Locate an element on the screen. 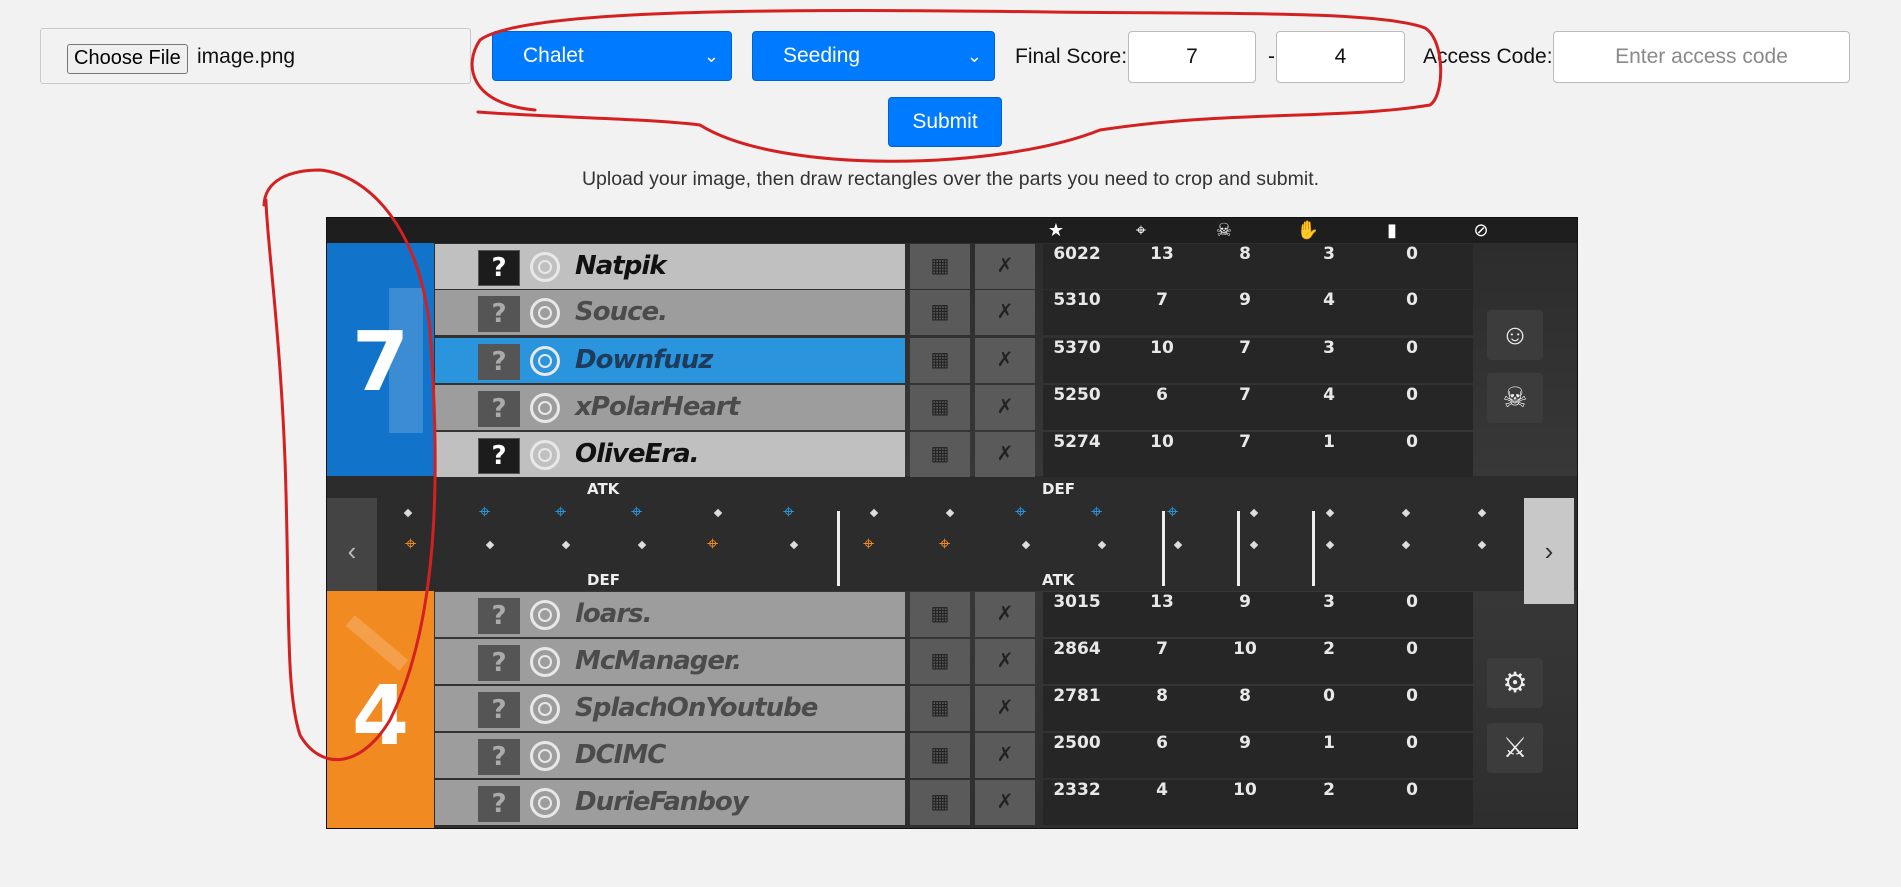 This screenshot has width=1901, height=887. player-row: ? DCIMC ▦ ✗ 2500 6 9 1 0 is located at coordinates (1006, 755).